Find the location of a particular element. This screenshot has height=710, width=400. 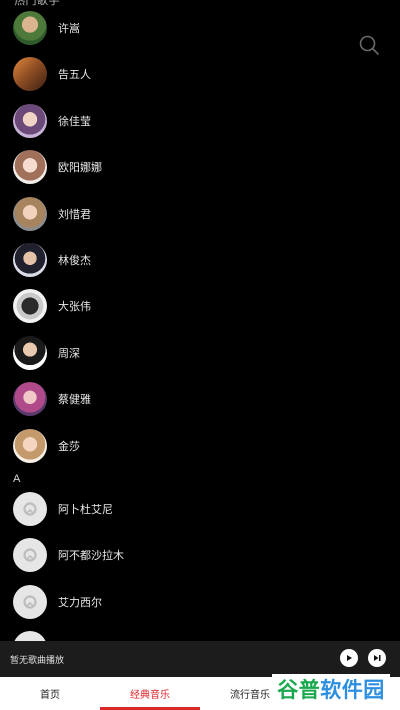

artist-row: 阿卜杜艾尼 is located at coordinates (170, 509).